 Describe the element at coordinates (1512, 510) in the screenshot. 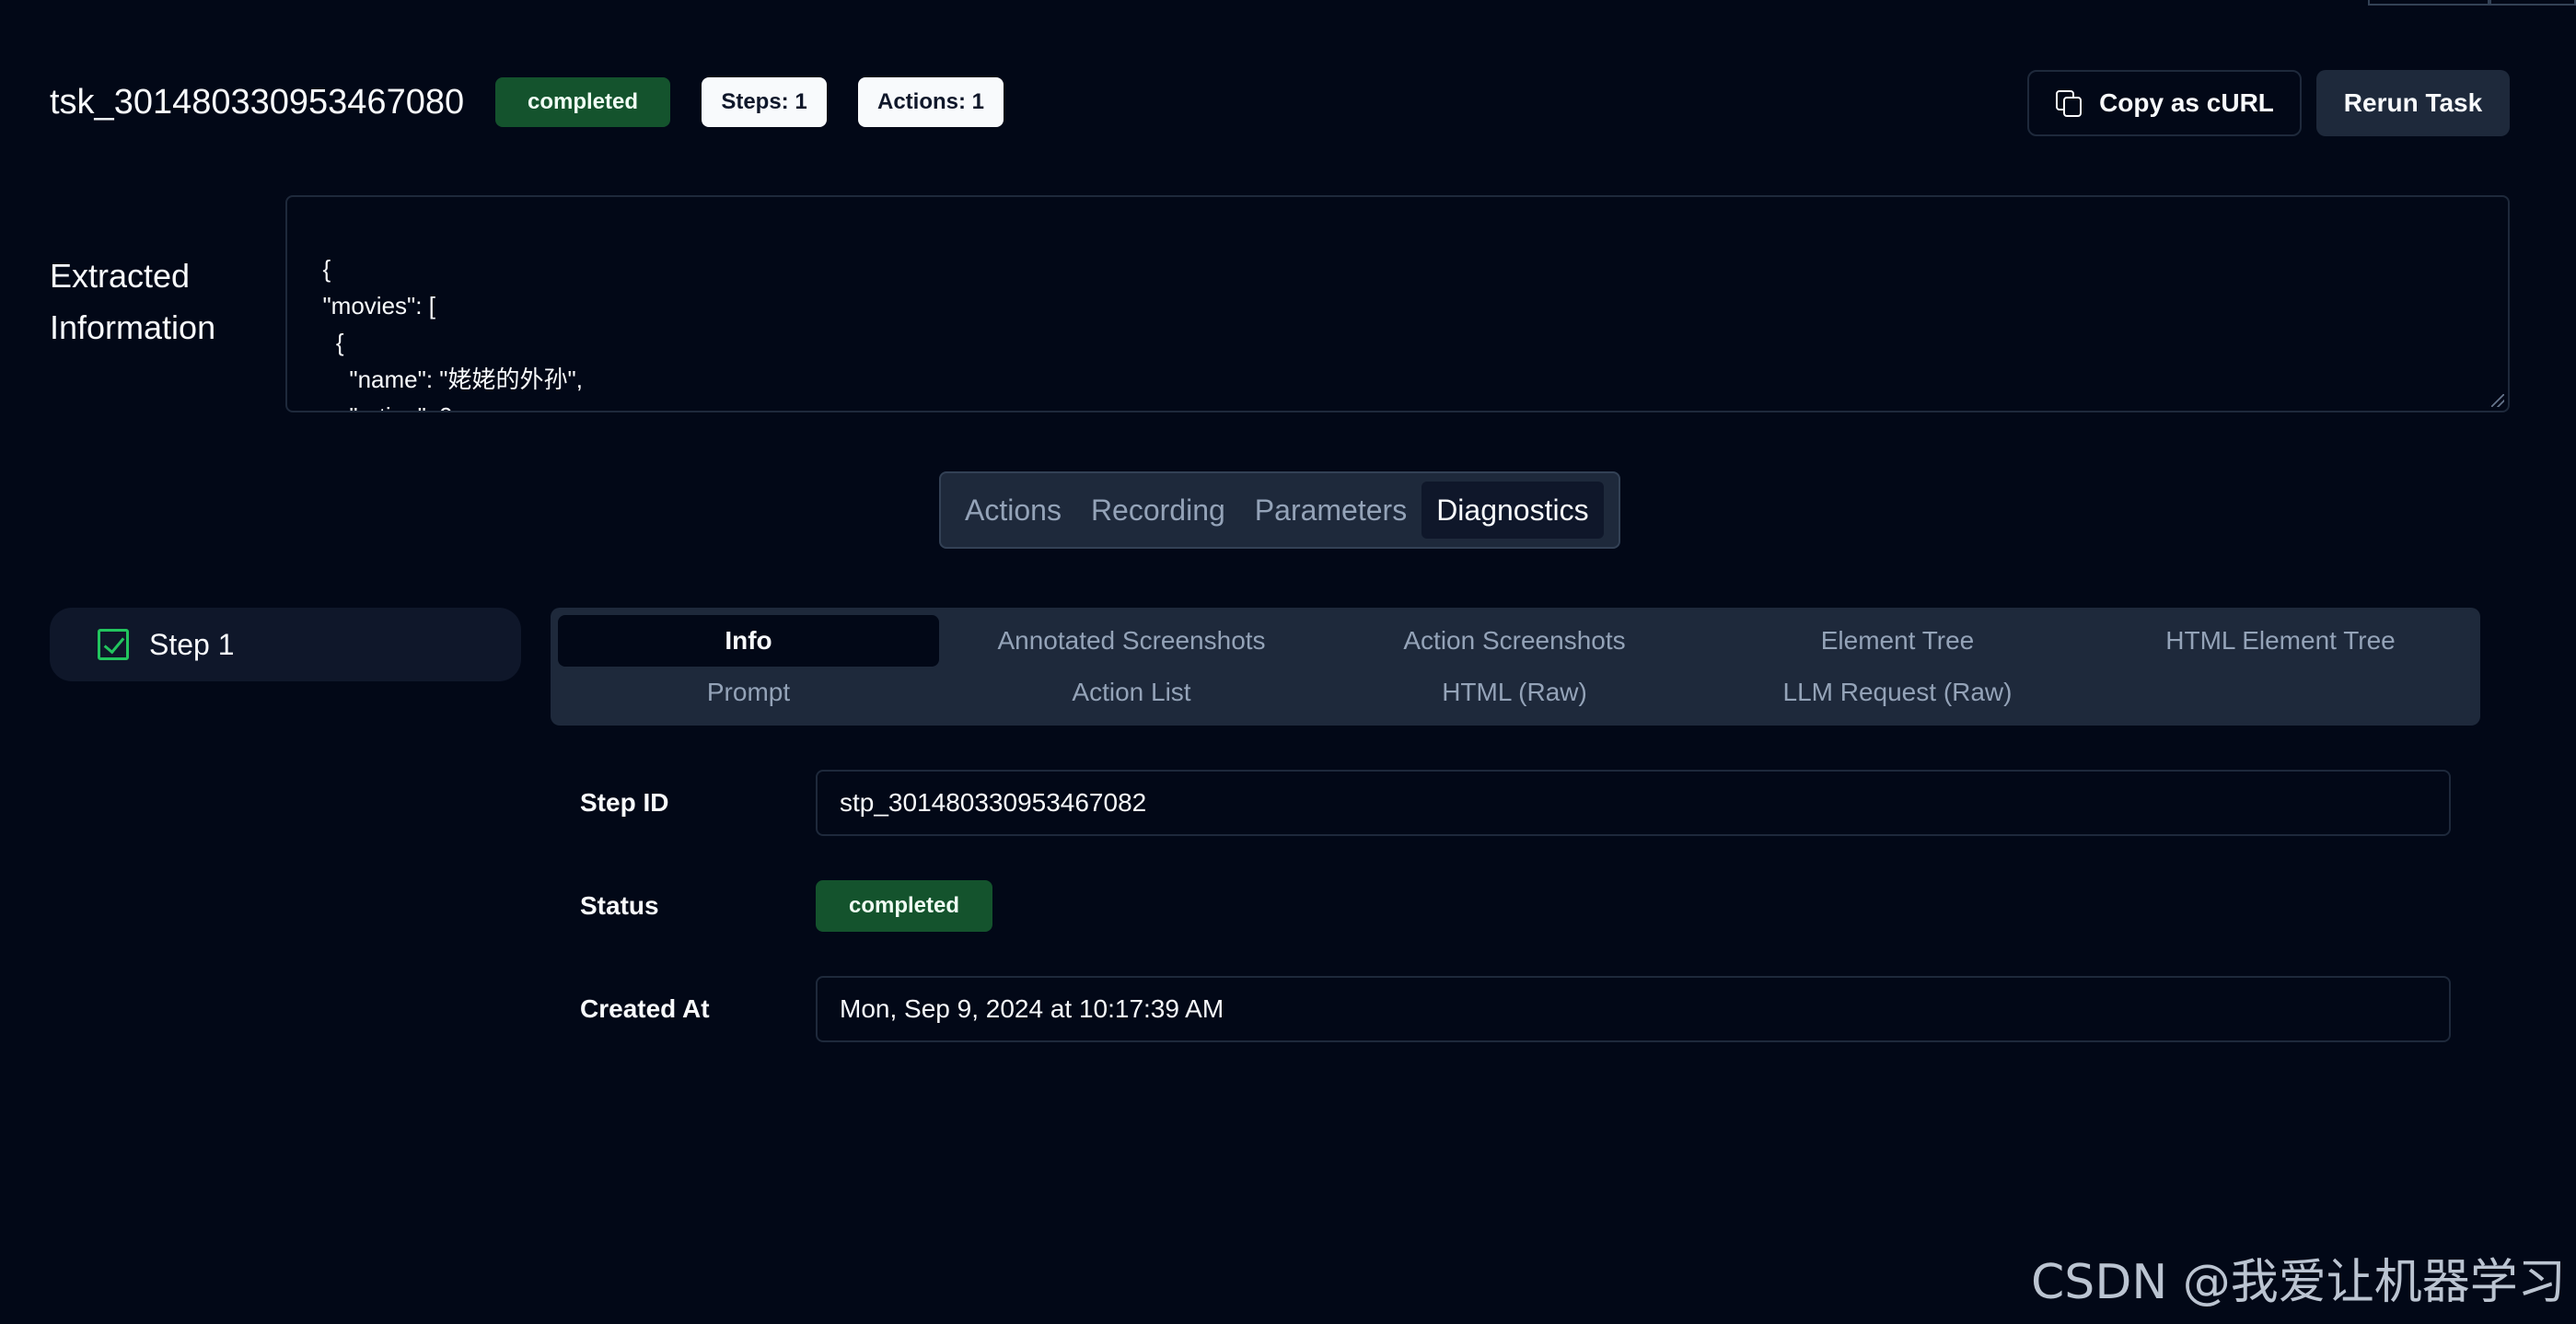

I see `tab-diagnostics: Diagnostics` at that location.